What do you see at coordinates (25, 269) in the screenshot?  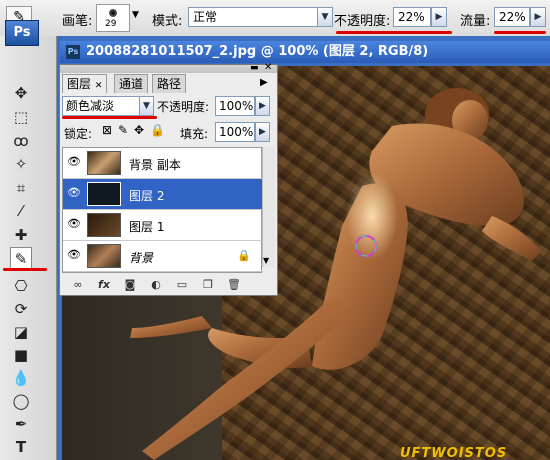 I see `brush-tool-highlight` at bounding box center [25, 269].